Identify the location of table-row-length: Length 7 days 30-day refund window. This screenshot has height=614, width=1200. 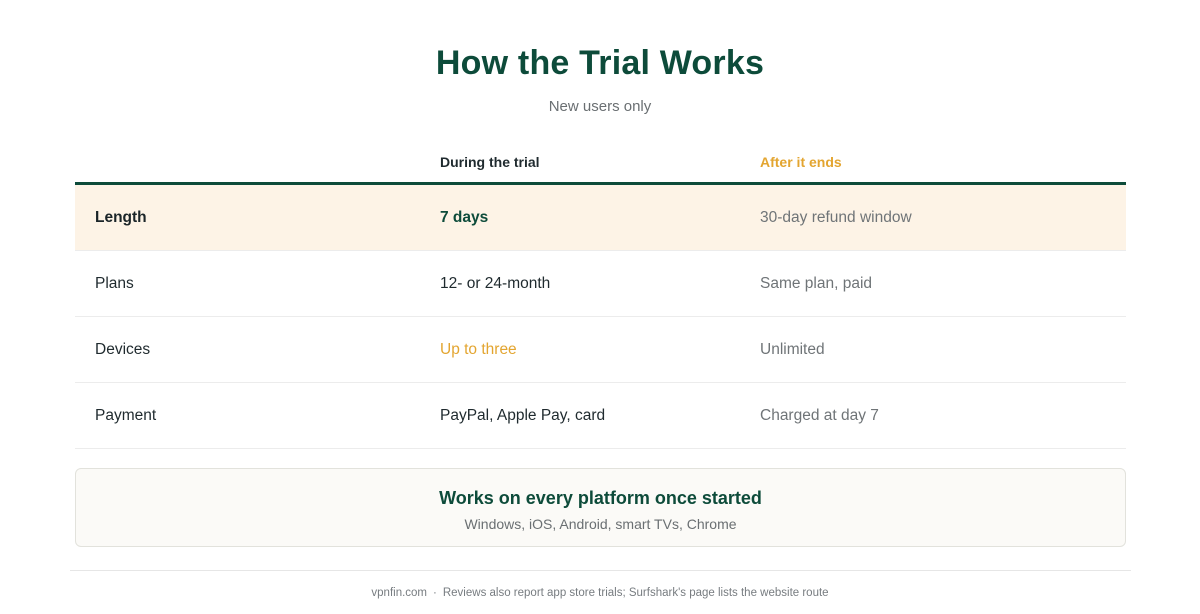
(600, 218).